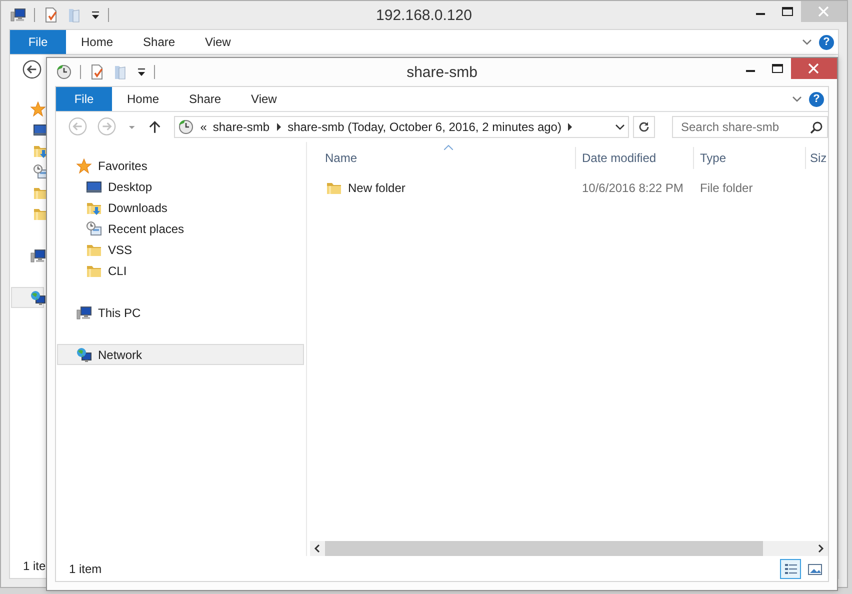  What do you see at coordinates (424, 15) in the screenshot?
I see `window-title: 192.168.0.120` at bounding box center [424, 15].